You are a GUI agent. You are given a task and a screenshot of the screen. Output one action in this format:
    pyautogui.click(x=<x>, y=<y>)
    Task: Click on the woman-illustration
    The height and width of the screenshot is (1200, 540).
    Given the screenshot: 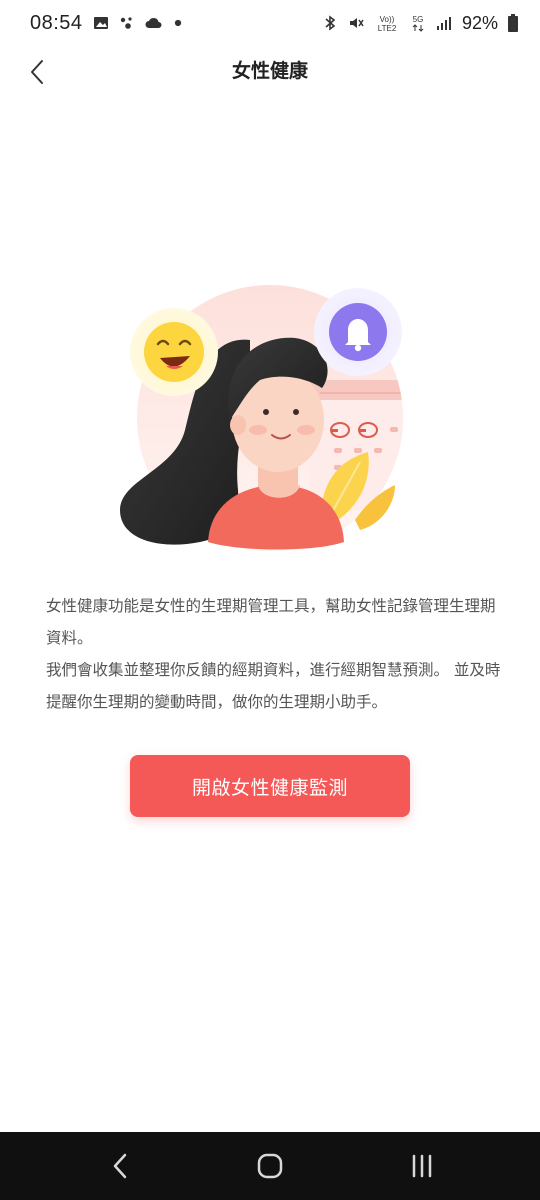 What is the action you would take?
    pyautogui.click(x=270, y=420)
    